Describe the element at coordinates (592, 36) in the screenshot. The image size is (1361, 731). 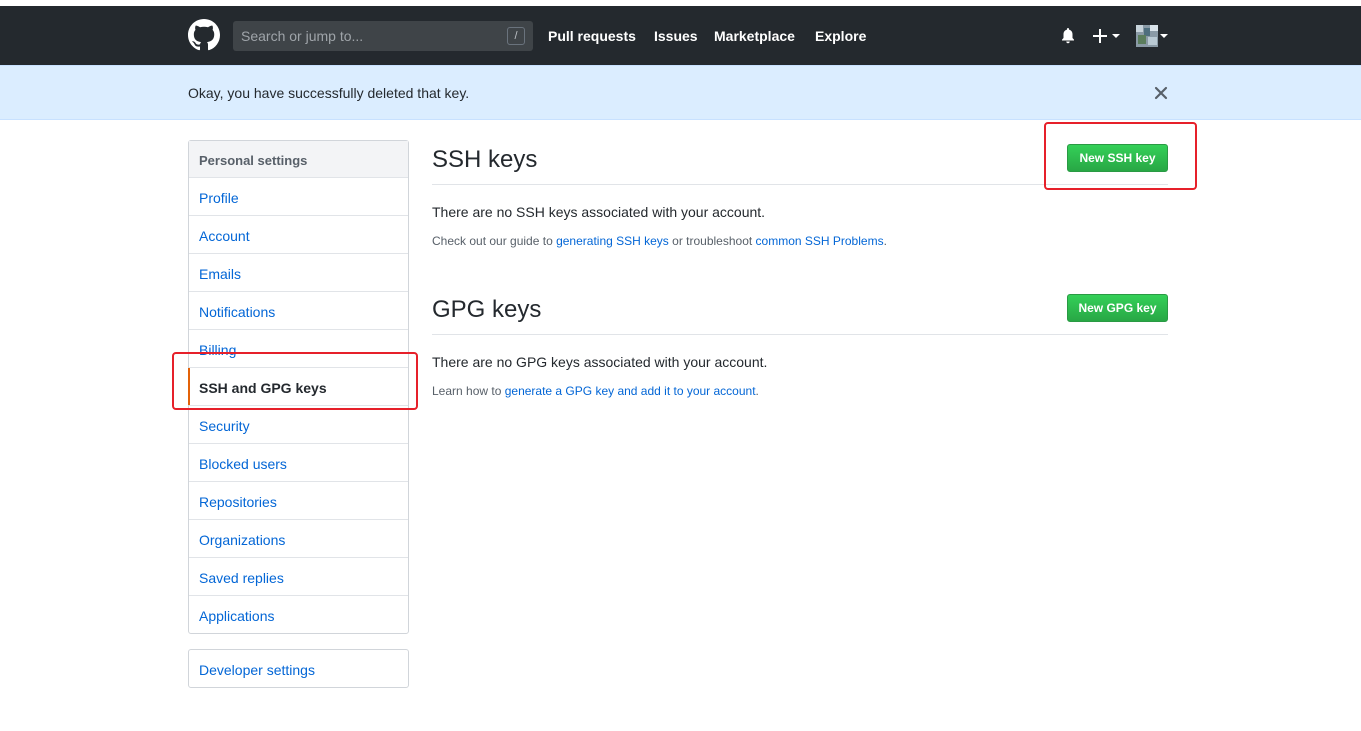
I see `nav-pull-requests: Pull requests` at that location.